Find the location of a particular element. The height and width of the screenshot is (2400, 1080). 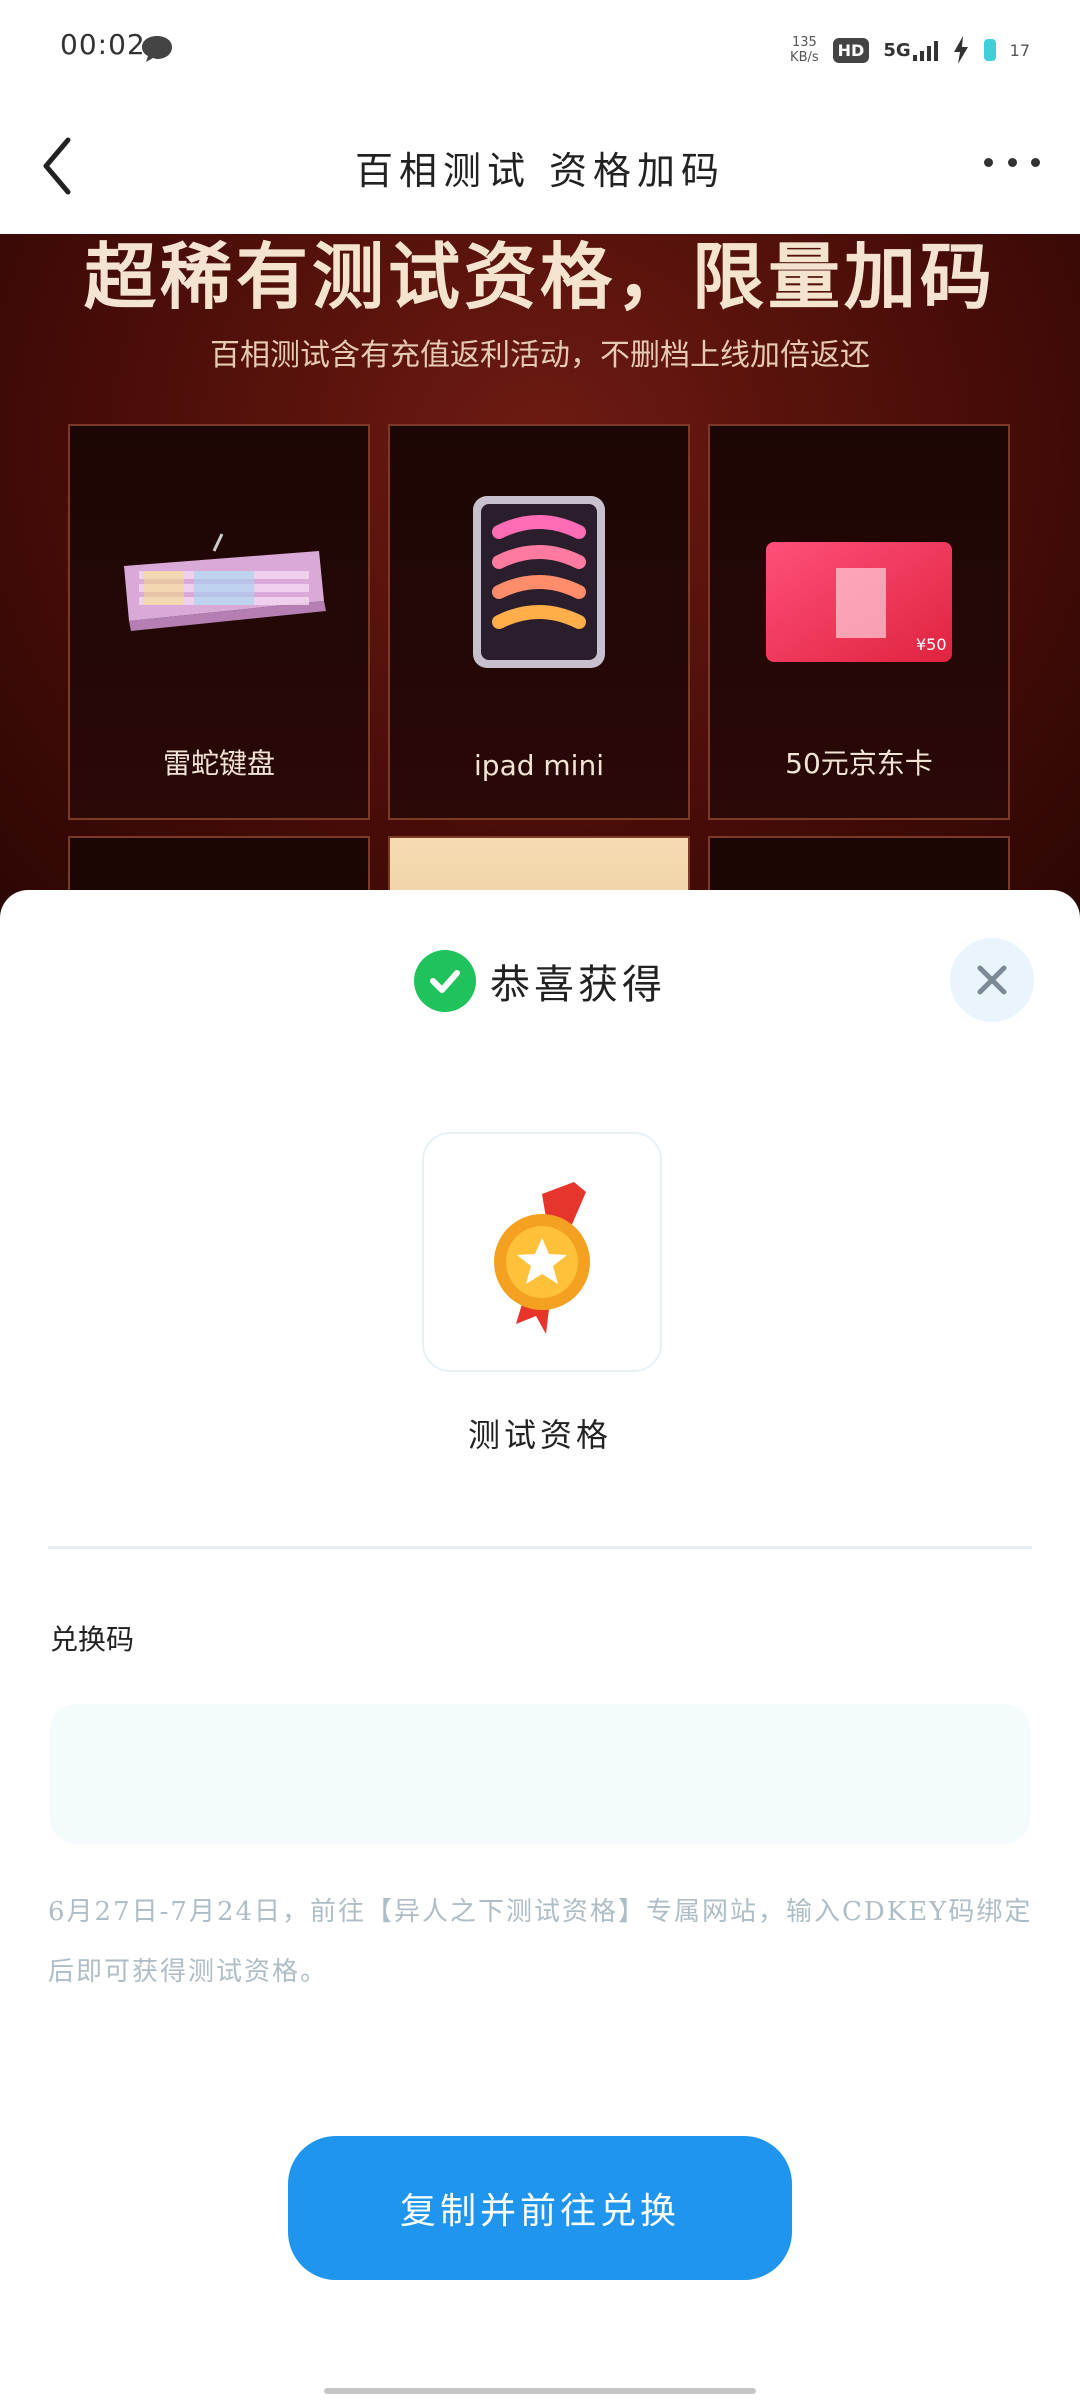

network-speed: 135 KB/s is located at coordinates (804, 50).